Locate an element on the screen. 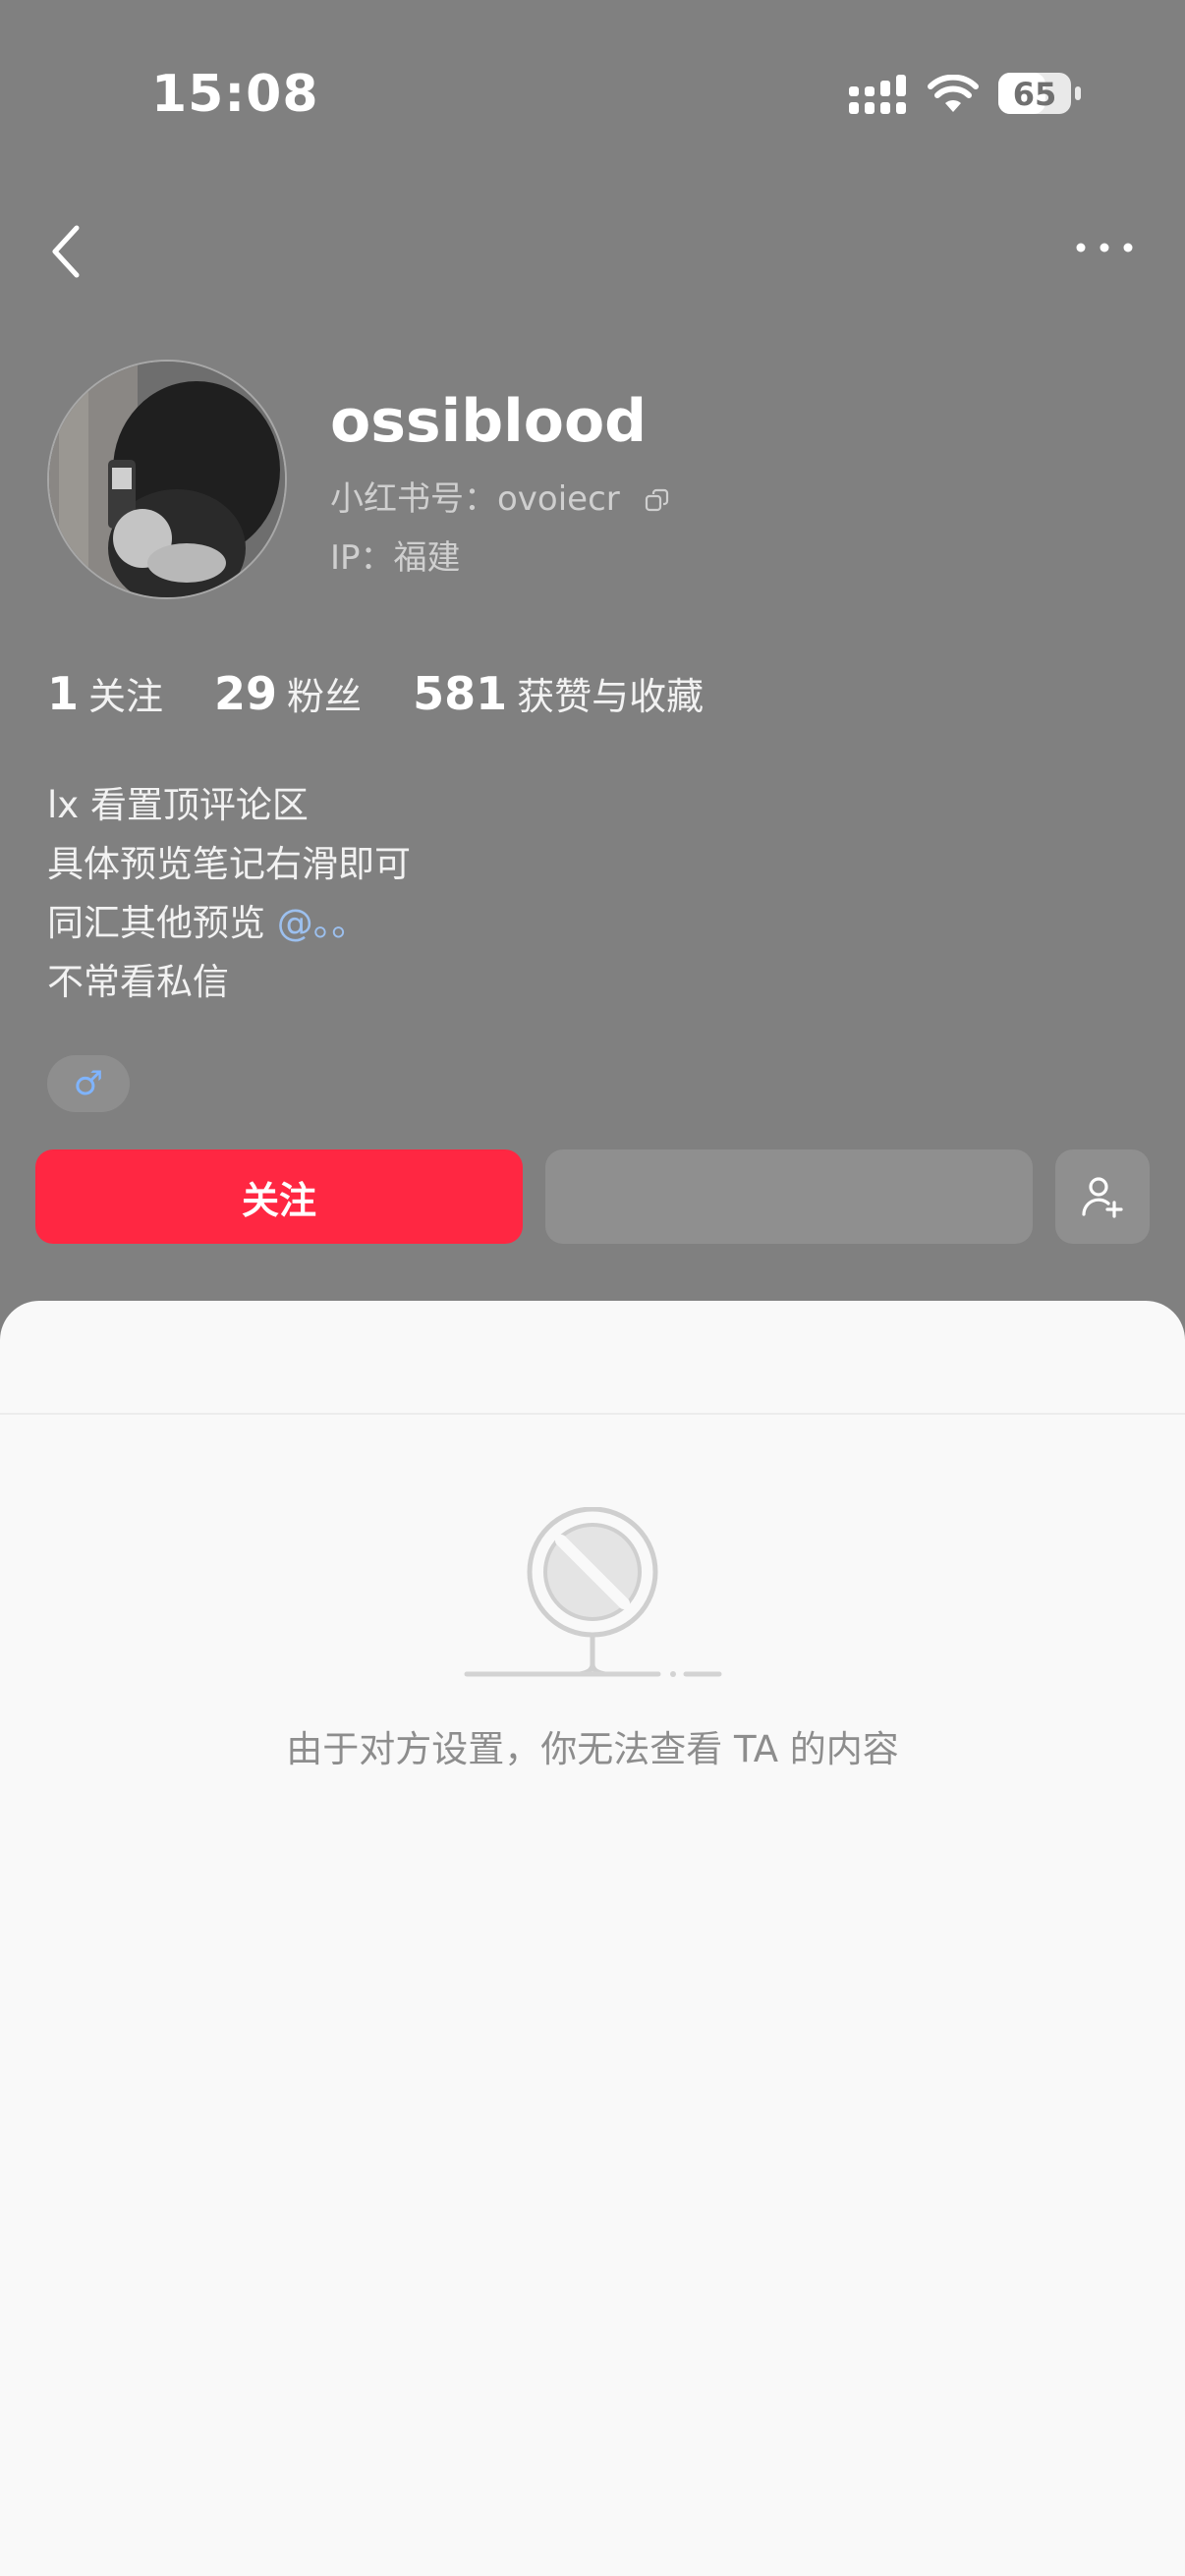  top-nav is located at coordinates (592, 250).